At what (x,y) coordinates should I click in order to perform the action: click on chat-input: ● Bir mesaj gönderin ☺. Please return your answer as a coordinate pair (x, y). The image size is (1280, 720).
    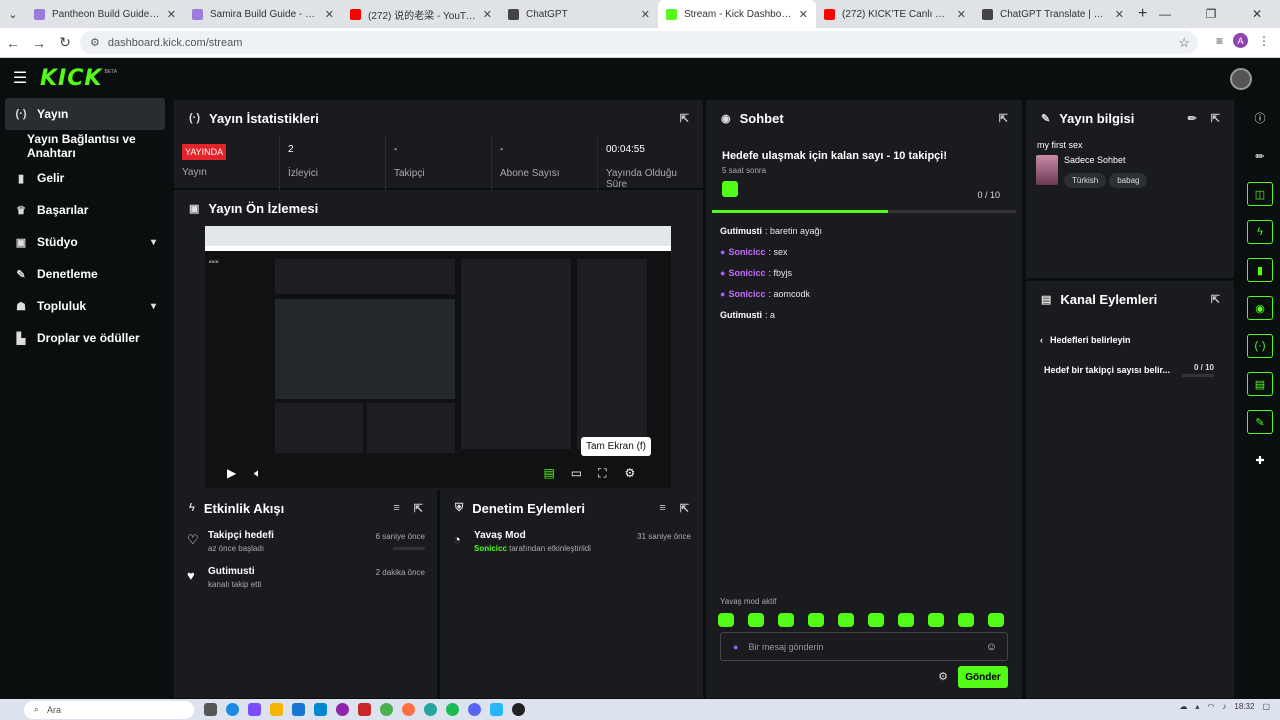
    Looking at the image, I should click on (864, 646).